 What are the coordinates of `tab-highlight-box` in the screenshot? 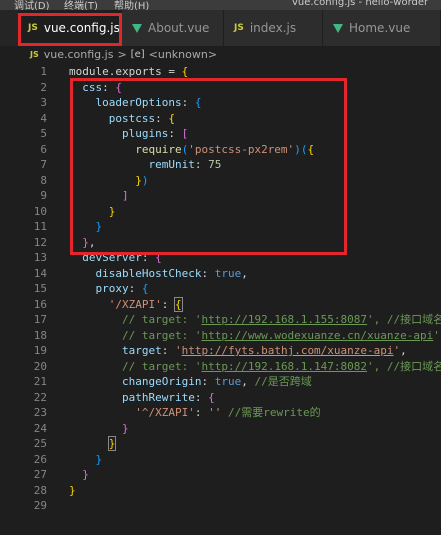 It's located at (70, 29).